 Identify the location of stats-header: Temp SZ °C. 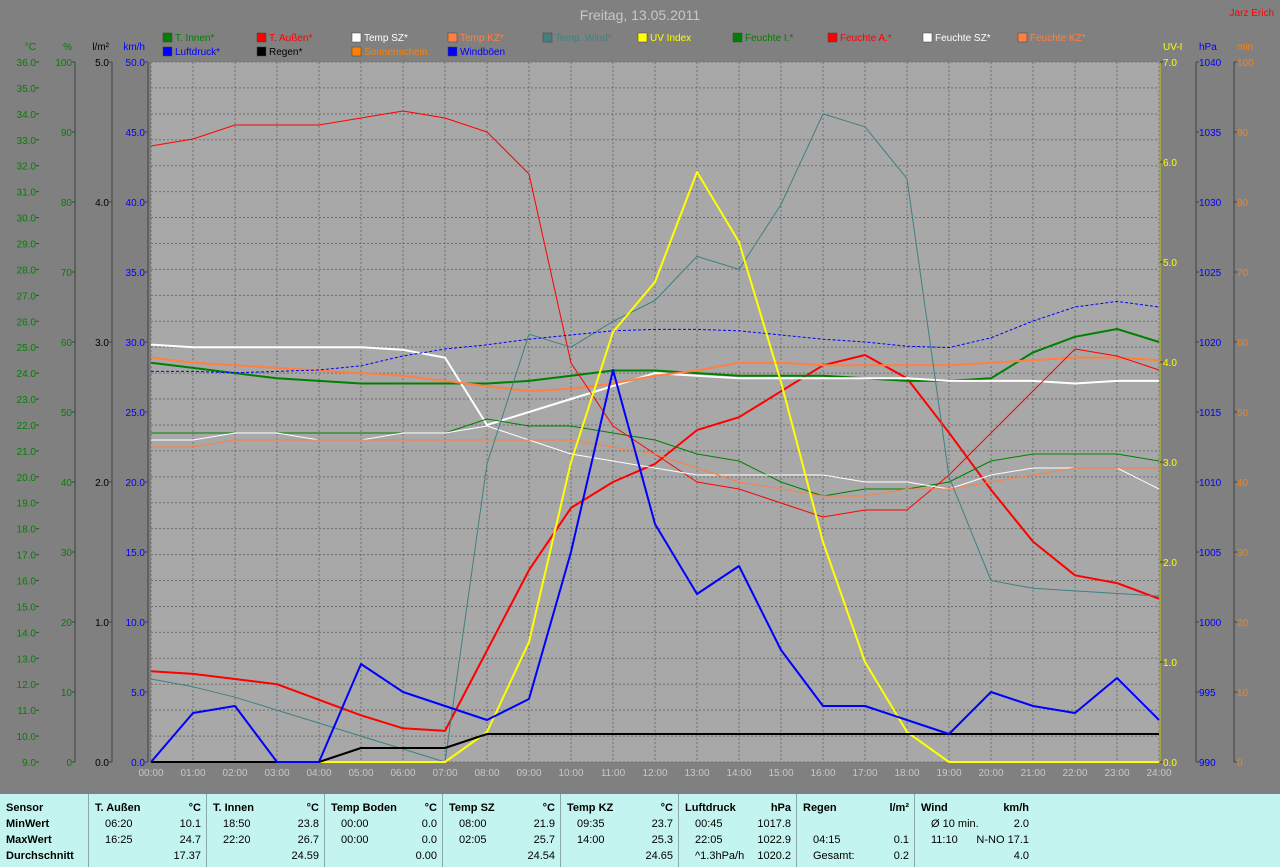
(502, 808).